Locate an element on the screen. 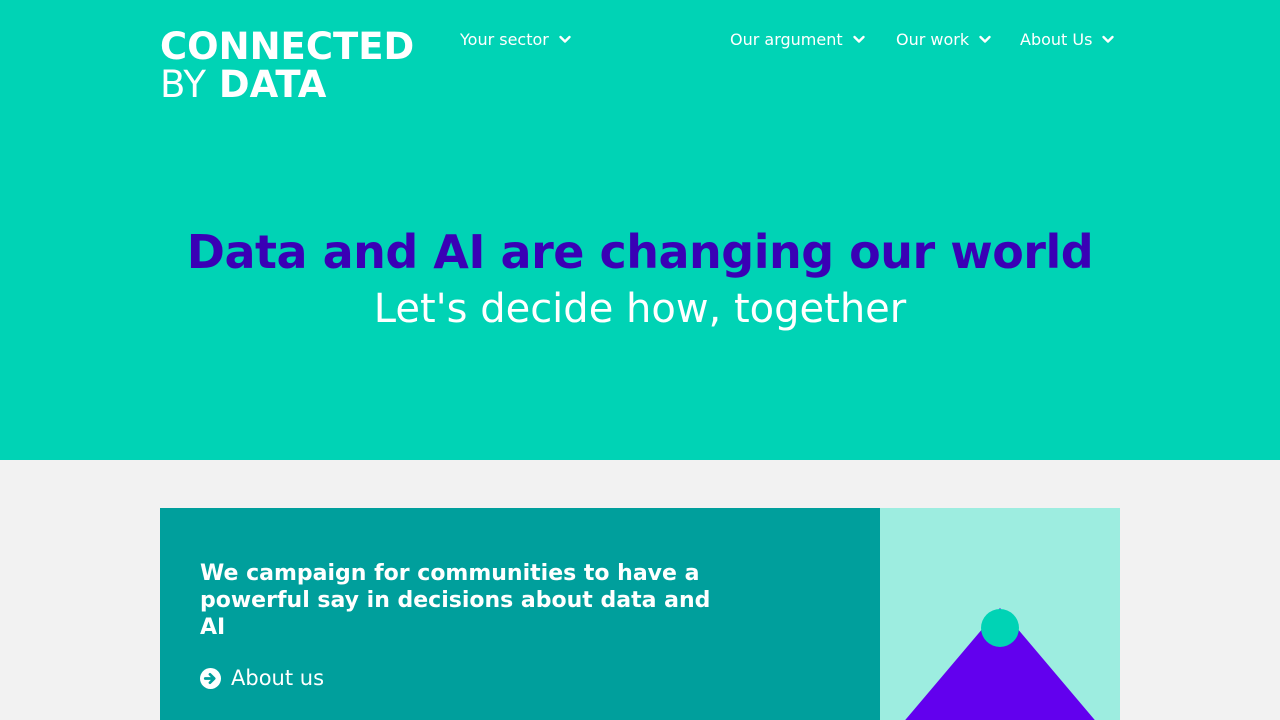 The image size is (1280, 720). arrow-circle-right-icon is located at coordinates (210, 678).